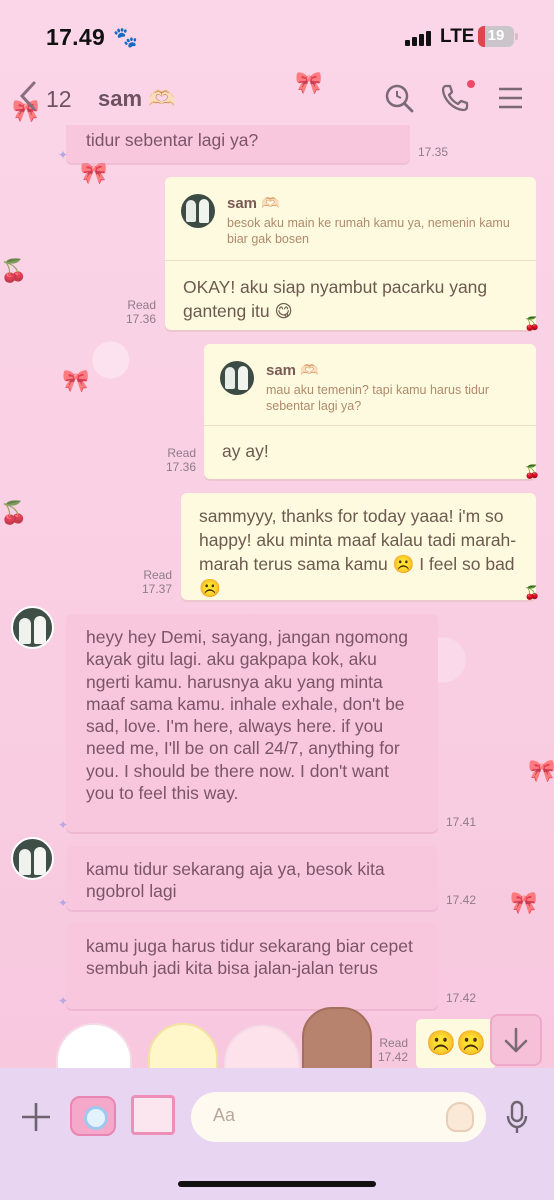 This screenshot has height=1200, width=554. I want to click on message-bubble-incoming: tidur sebentar lagi ya?, so click(238, 144).